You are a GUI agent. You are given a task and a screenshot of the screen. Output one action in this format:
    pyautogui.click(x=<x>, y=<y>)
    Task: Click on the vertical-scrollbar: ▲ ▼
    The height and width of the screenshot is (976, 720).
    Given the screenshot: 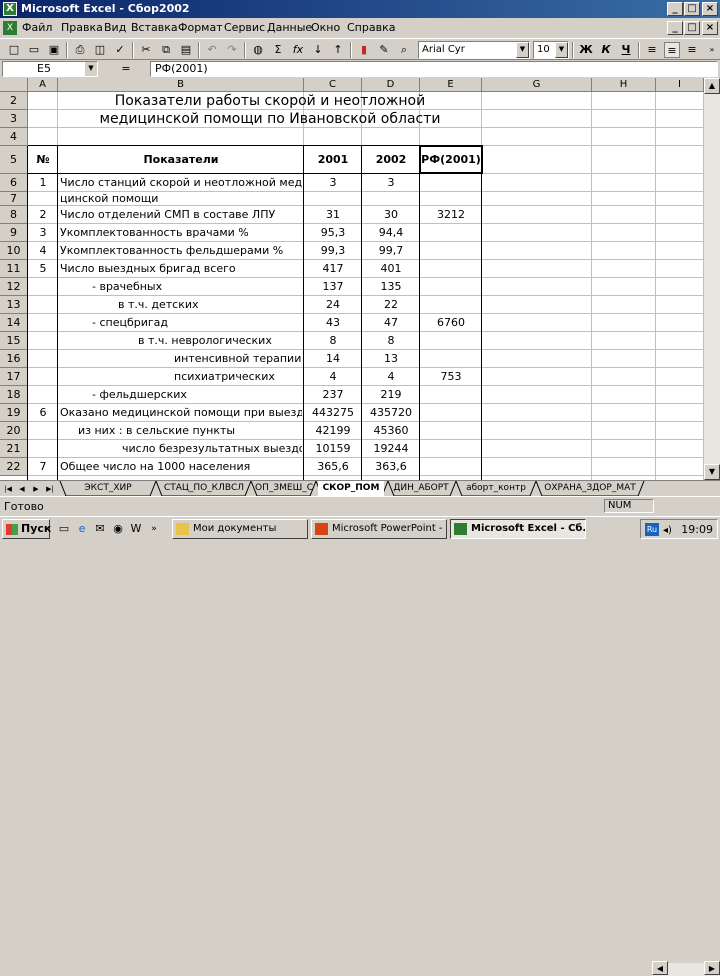 What is the action you would take?
    pyautogui.click(x=712, y=279)
    